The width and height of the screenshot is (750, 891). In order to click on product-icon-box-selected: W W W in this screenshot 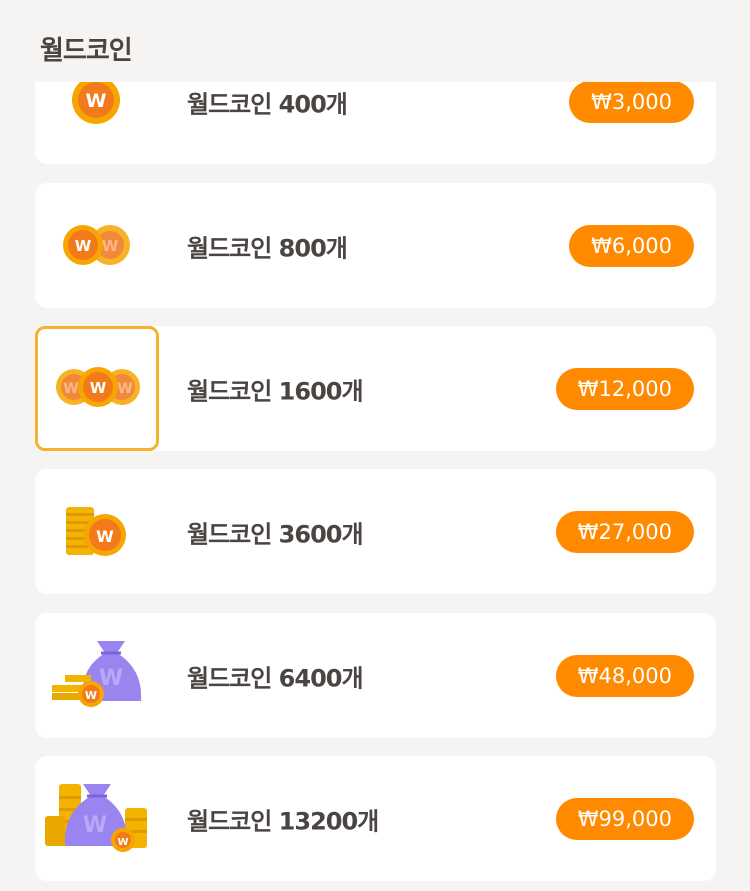, I will do `click(97, 388)`.